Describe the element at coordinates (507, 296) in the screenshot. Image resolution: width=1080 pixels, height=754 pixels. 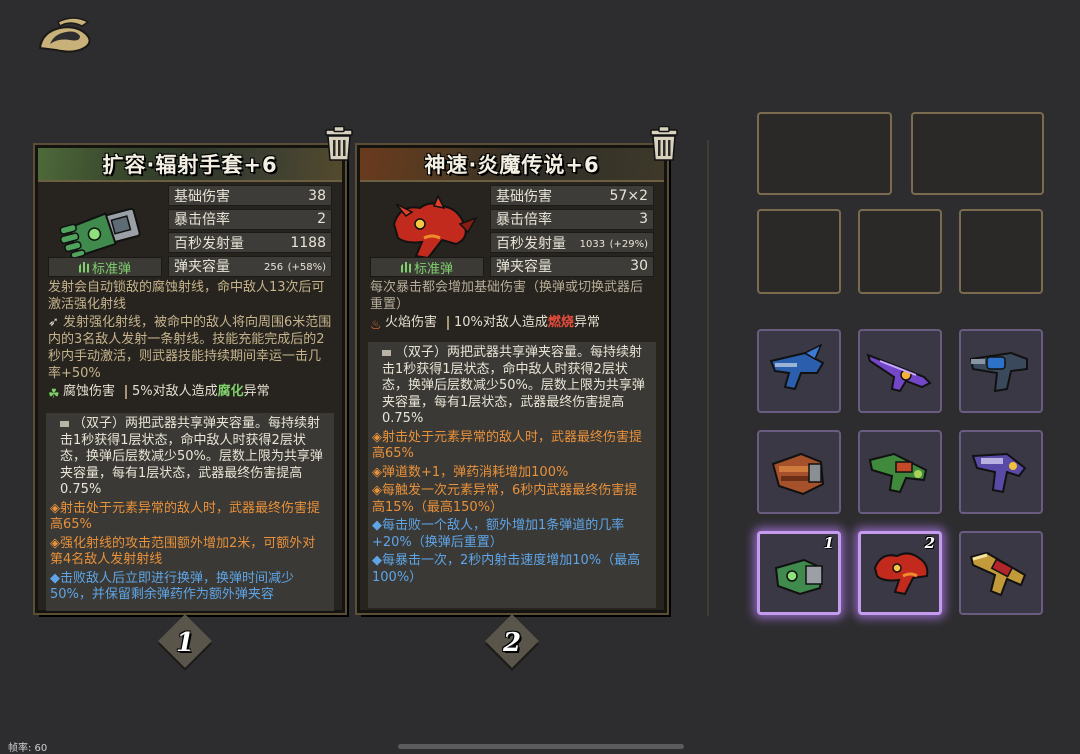
I see `weapon-skill-text: 每次暴击都会增加基础伤害（换弹或切换武器后重置）` at that location.